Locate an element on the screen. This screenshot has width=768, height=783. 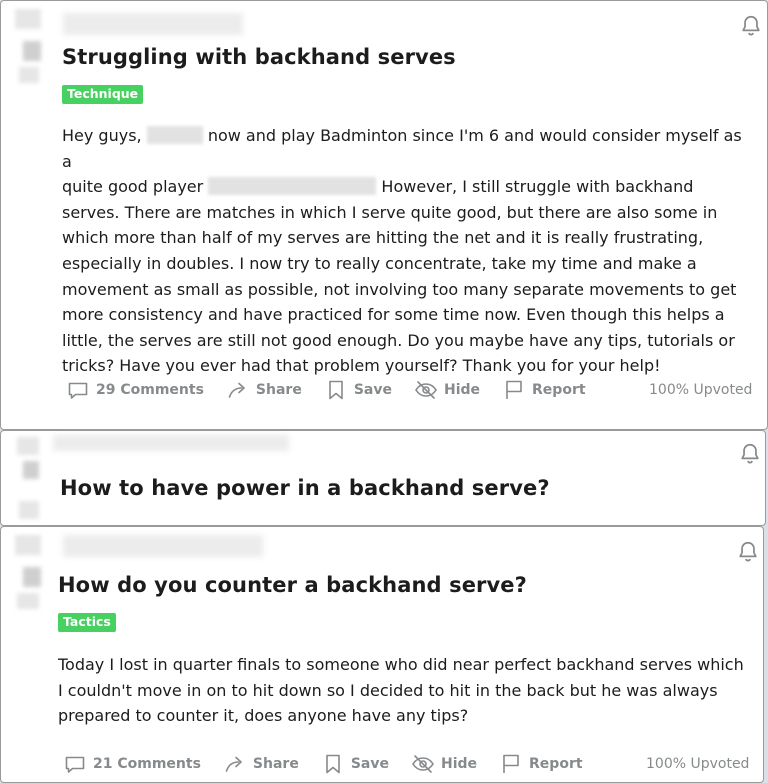
post-actions: 21 Comments Share Save Hide Report is located at coordinates (334, 764).